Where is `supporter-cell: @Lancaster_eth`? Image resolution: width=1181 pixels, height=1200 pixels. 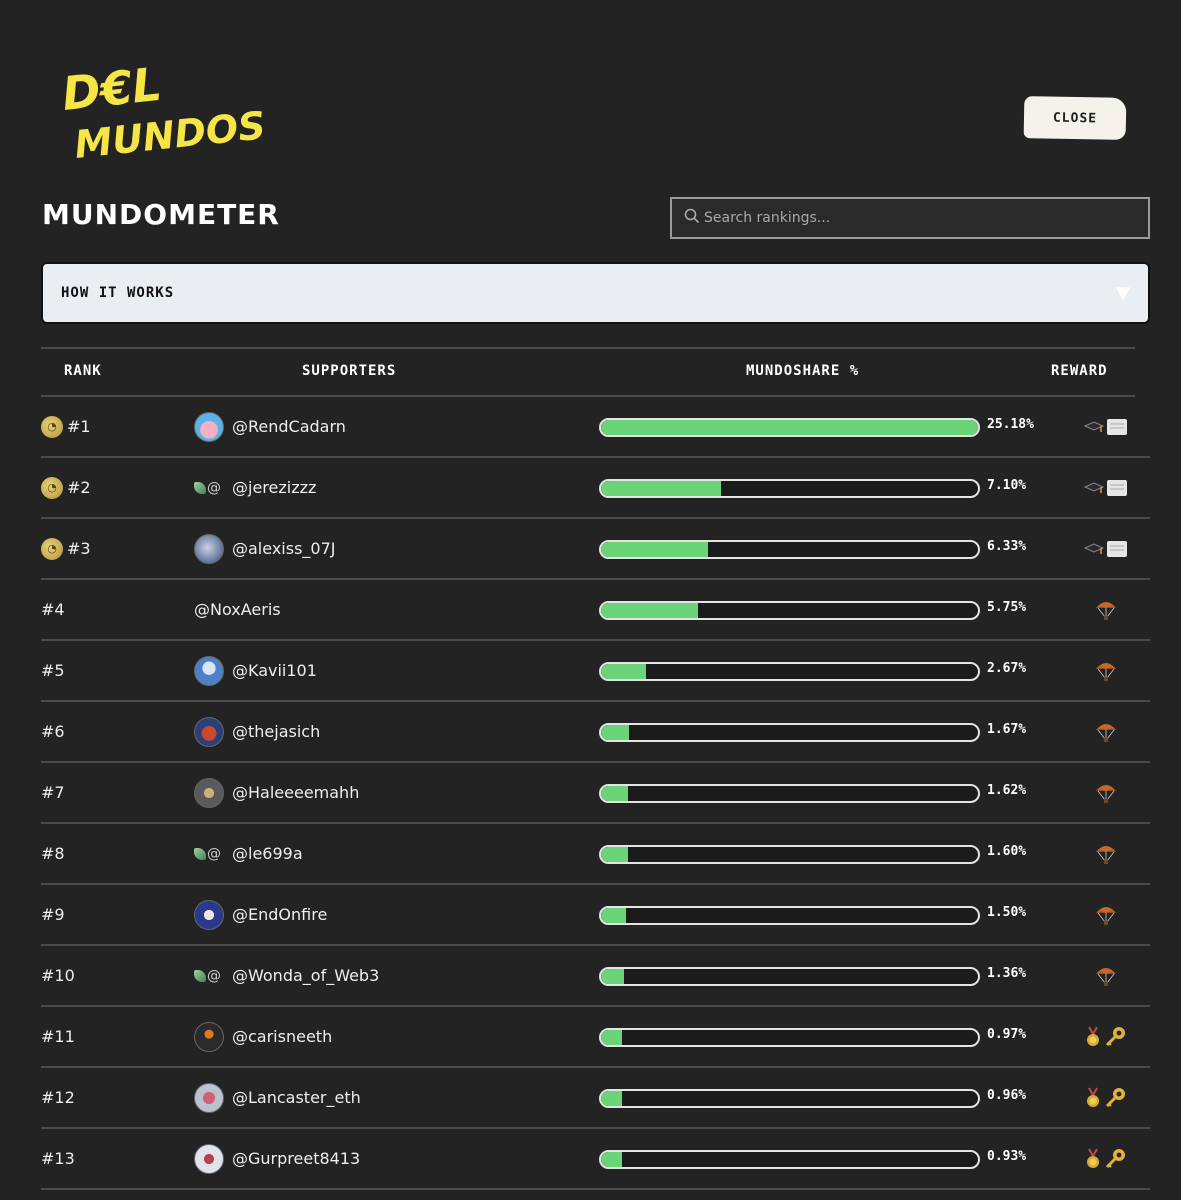
supporter-cell: @Lancaster_eth is located at coordinates (277, 1097).